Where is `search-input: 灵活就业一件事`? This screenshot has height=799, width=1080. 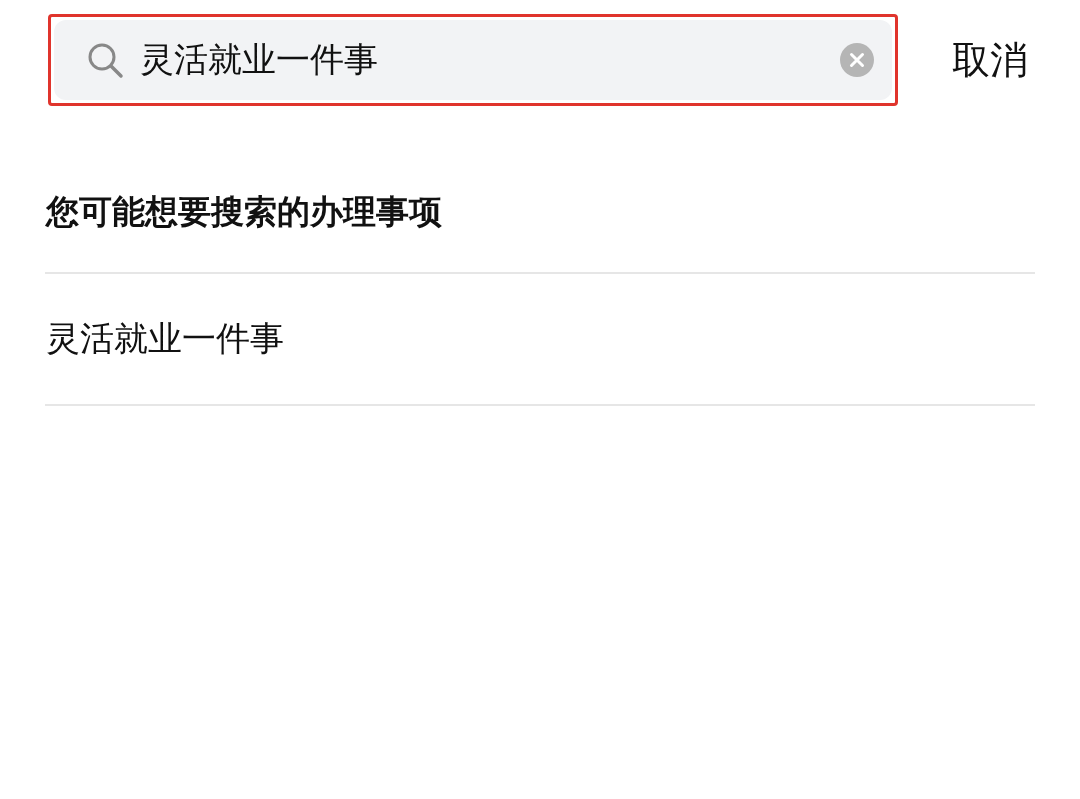
search-input: 灵活就业一件事 is located at coordinates (482, 60).